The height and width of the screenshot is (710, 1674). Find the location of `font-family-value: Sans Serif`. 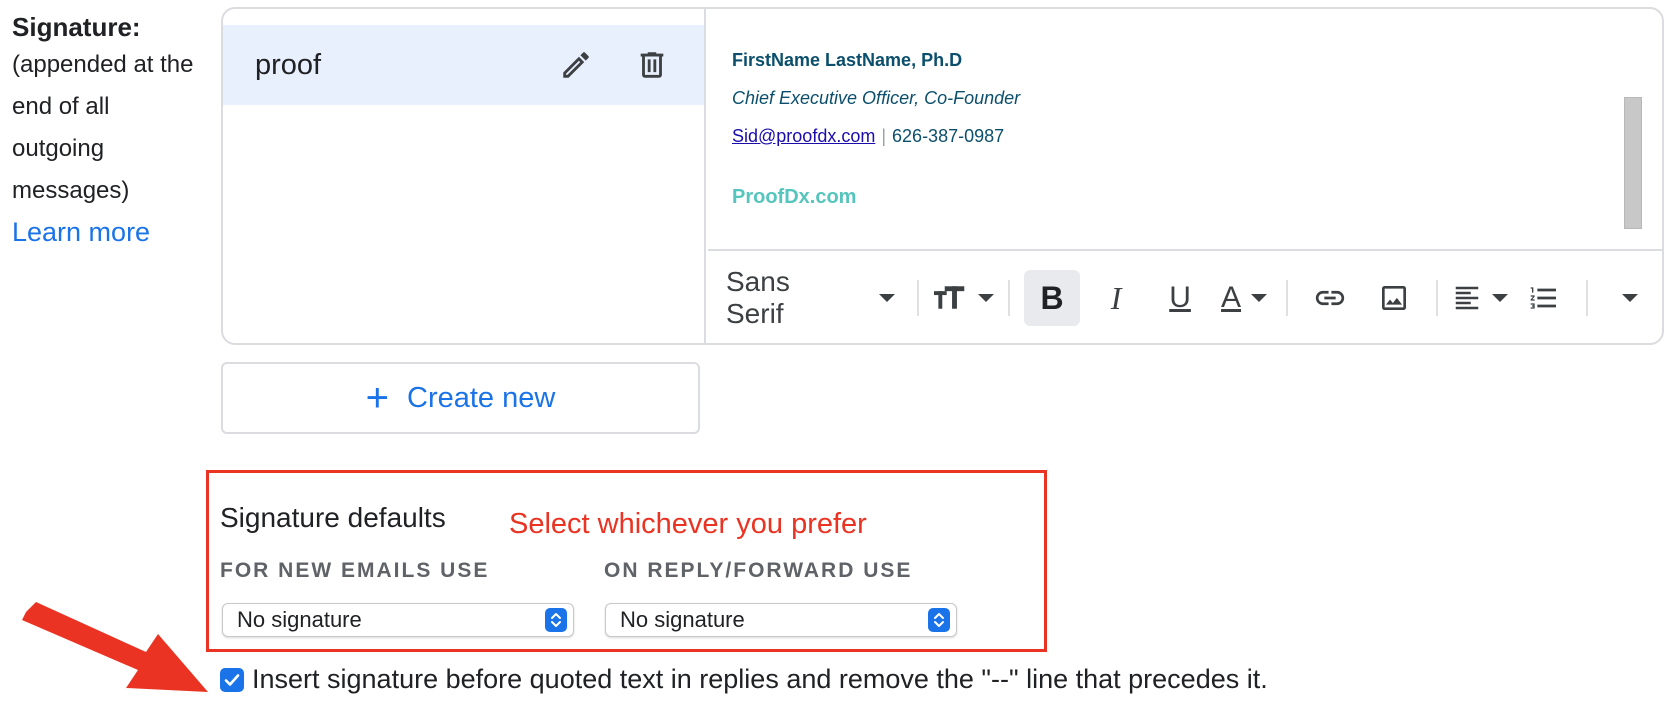

font-family-value: Sans Serif is located at coordinates (758, 297).